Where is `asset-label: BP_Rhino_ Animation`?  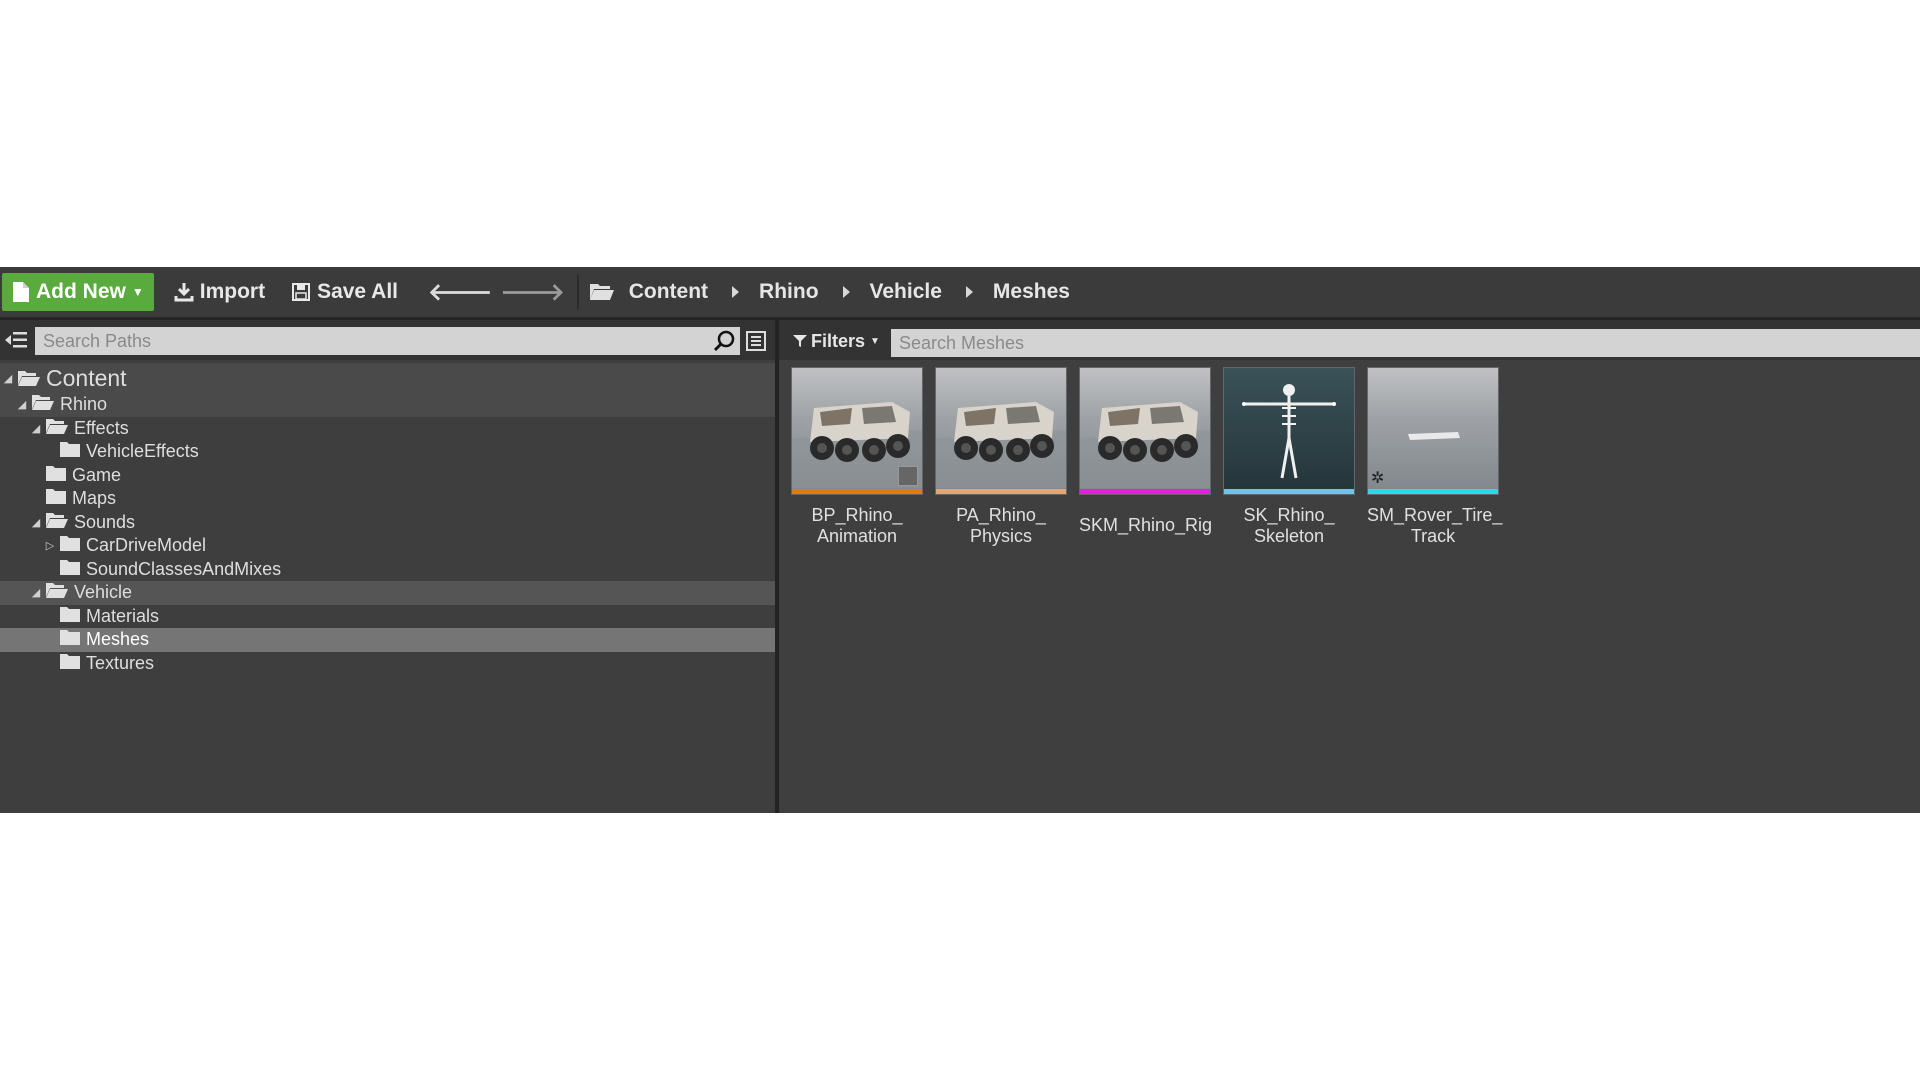 asset-label: BP_Rhino_ Animation is located at coordinates (857, 525).